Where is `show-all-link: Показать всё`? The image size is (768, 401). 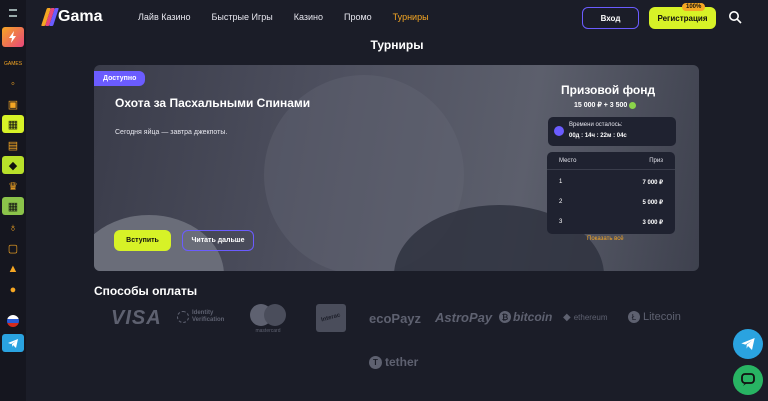 show-all-link: Показать всё is located at coordinates (605, 239).